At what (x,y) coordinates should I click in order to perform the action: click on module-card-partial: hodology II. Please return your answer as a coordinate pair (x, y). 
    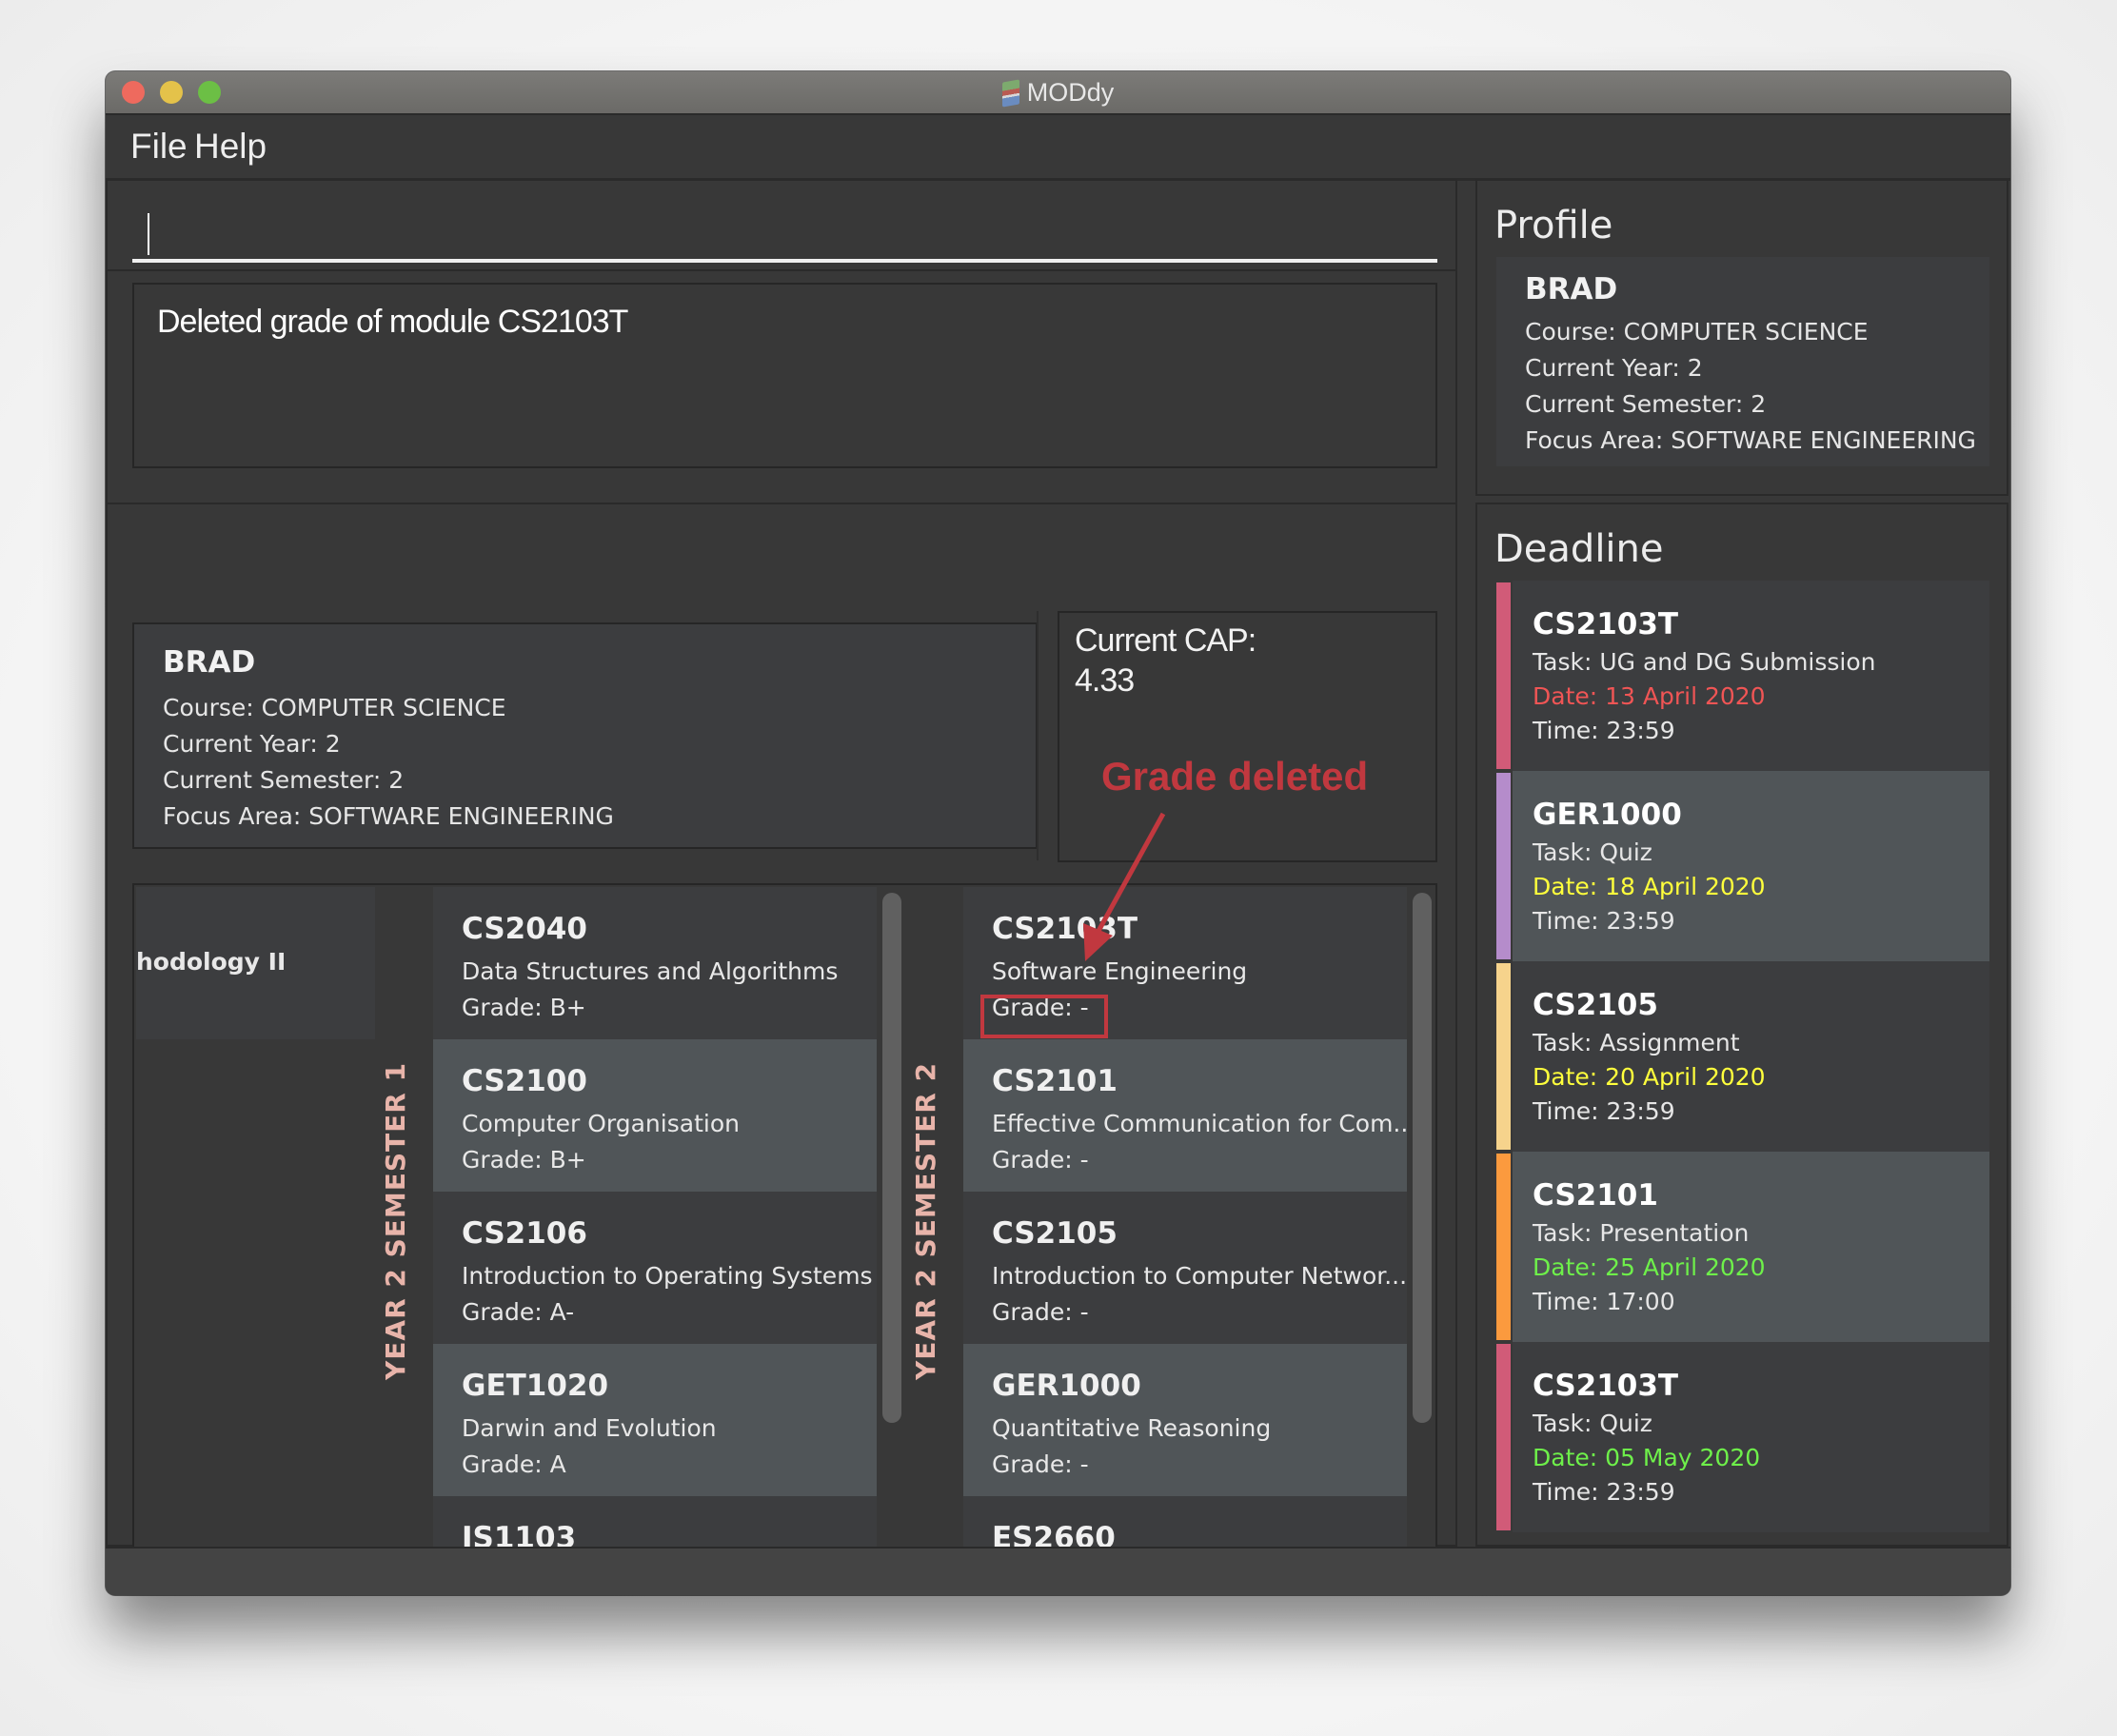
    Looking at the image, I should click on (256, 963).